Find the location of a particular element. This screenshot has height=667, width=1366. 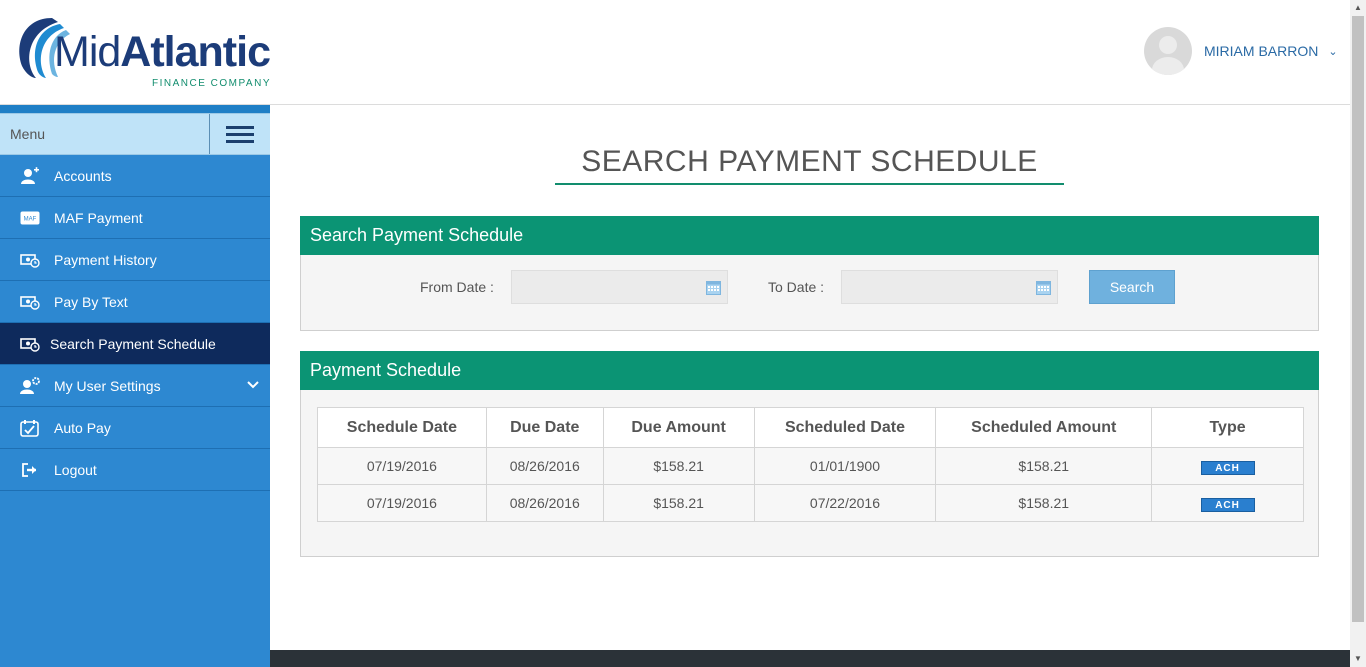

column-header: Schedule Date is located at coordinates (402, 427).